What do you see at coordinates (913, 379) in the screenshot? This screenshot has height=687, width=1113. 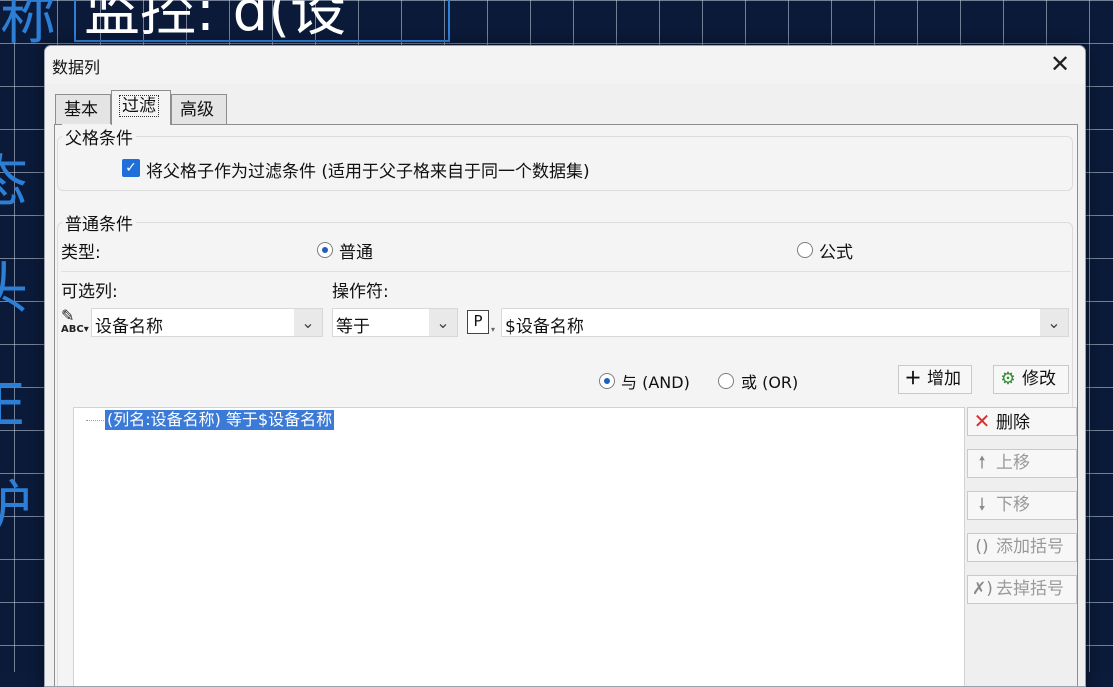 I see `plus-icon: ＋` at bounding box center [913, 379].